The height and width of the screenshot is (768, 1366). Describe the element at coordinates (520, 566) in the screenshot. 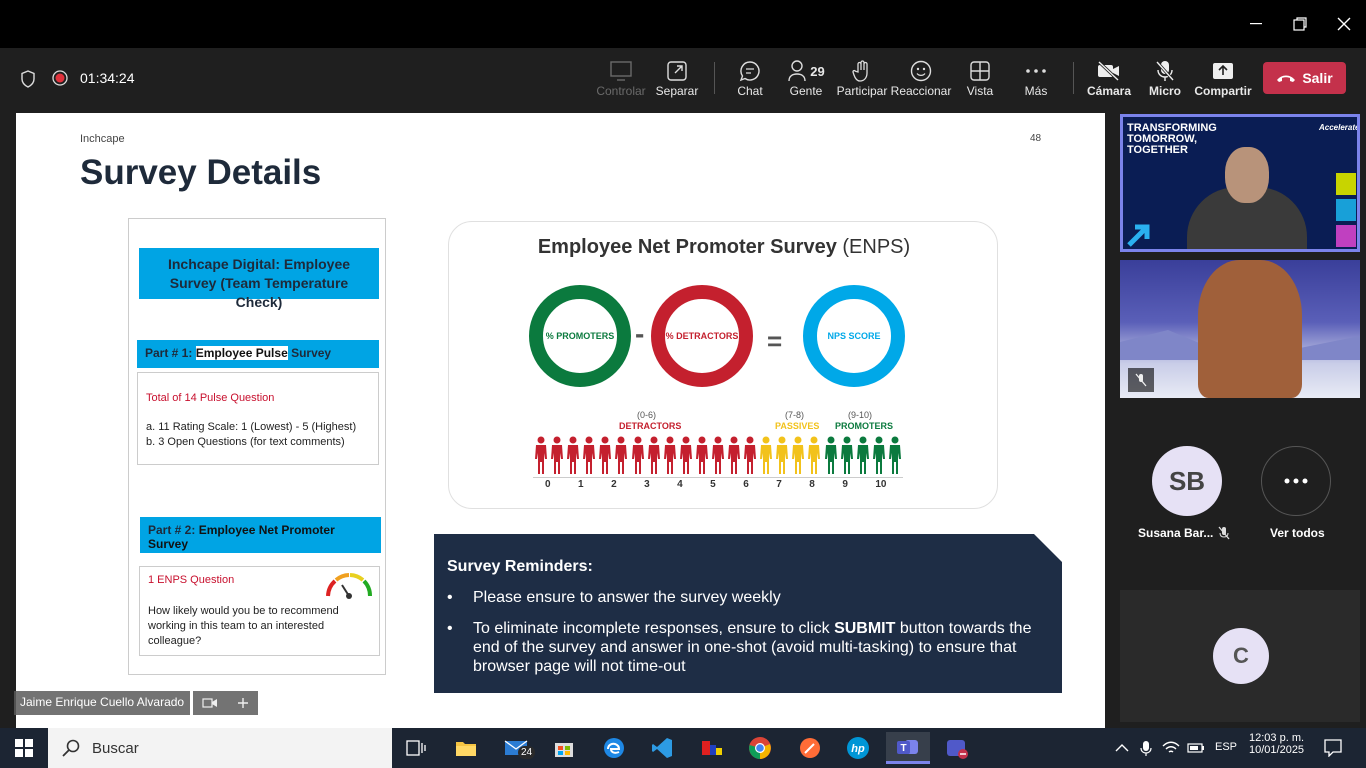

I see `reminder-title: Survey Reminders:` at that location.